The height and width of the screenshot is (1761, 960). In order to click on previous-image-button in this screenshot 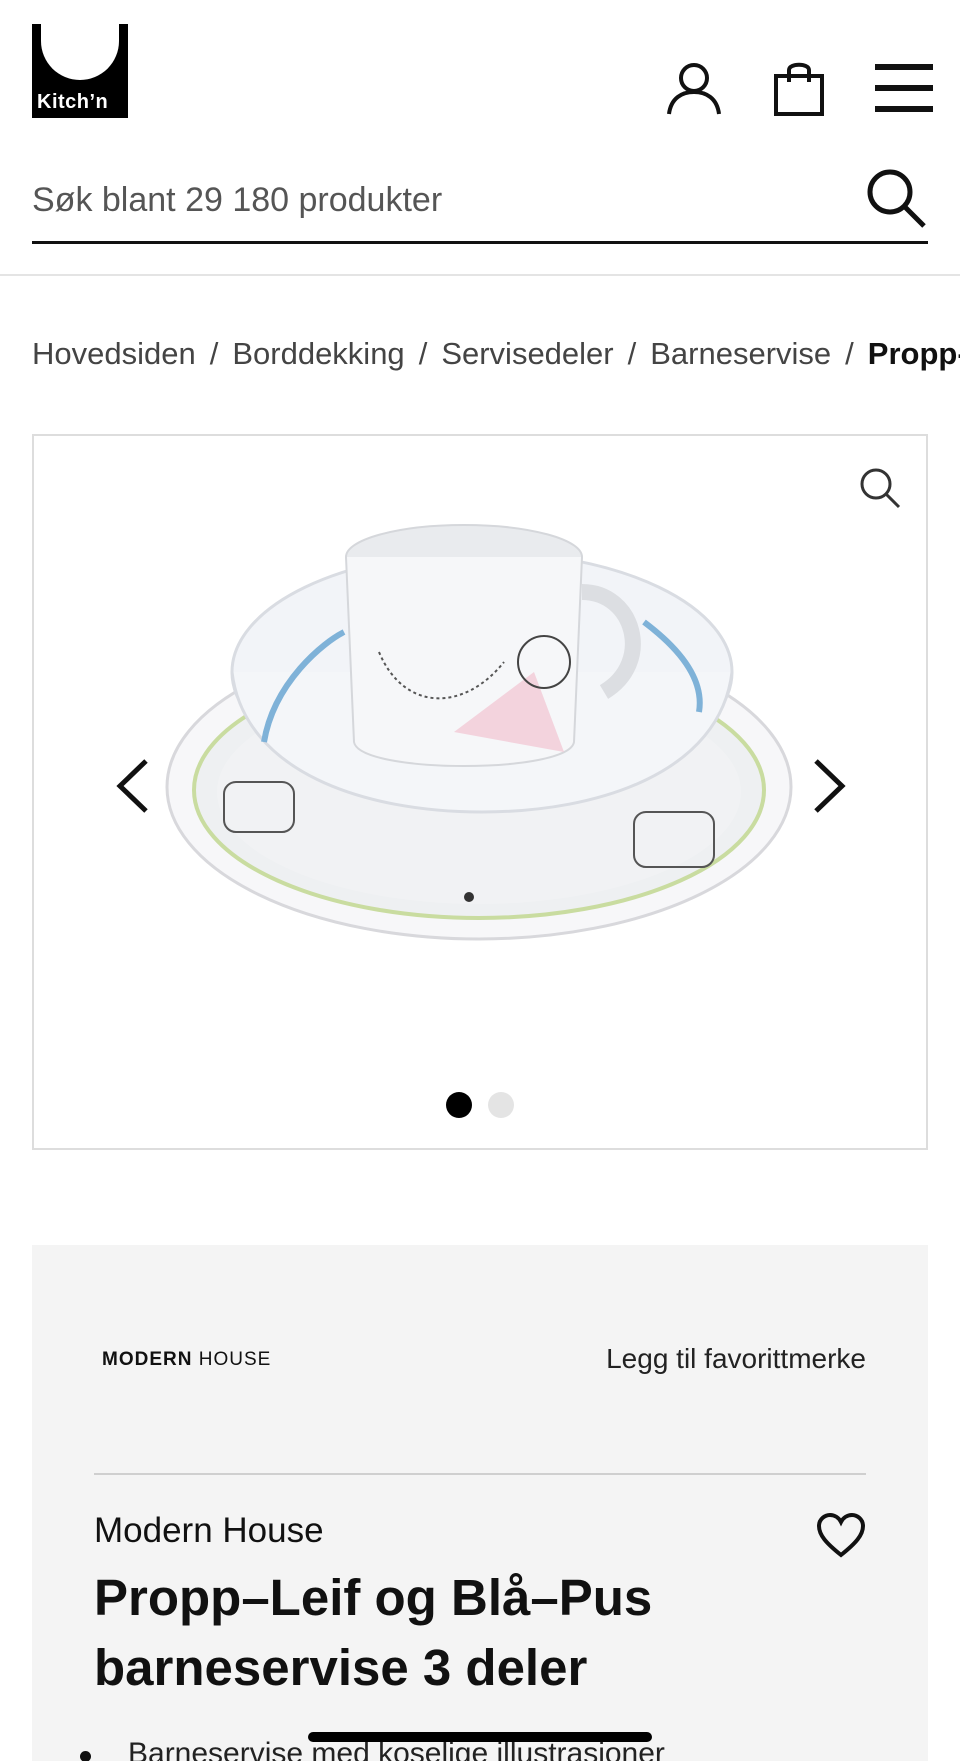, I will do `click(132, 786)`.